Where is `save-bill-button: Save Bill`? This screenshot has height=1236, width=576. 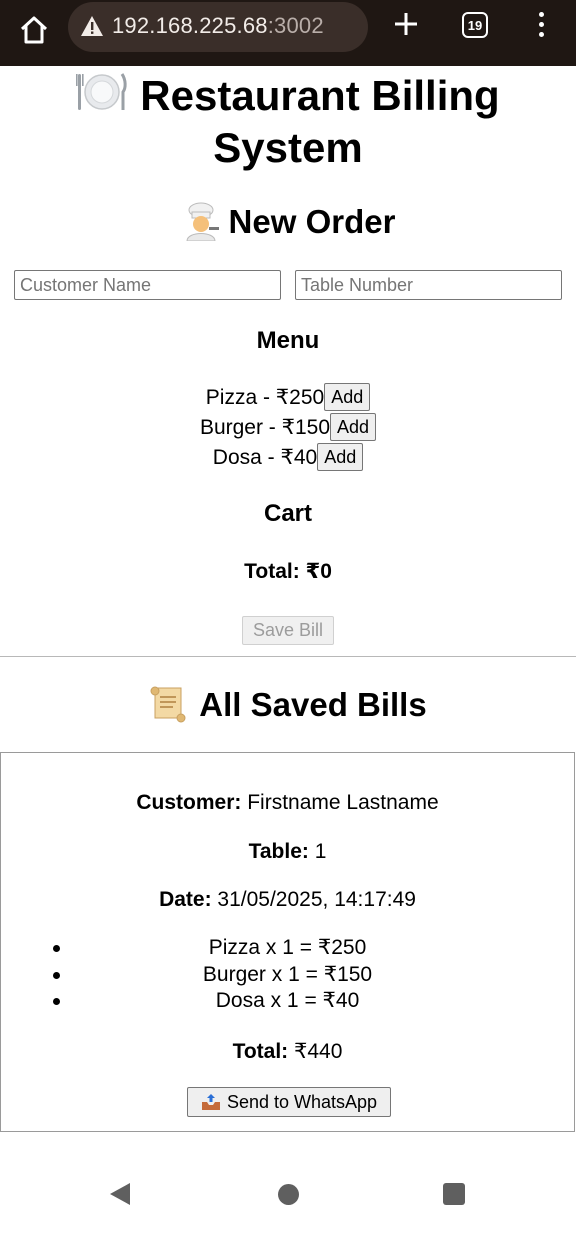 save-bill-button: Save Bill is located at coordinates (288, 630).